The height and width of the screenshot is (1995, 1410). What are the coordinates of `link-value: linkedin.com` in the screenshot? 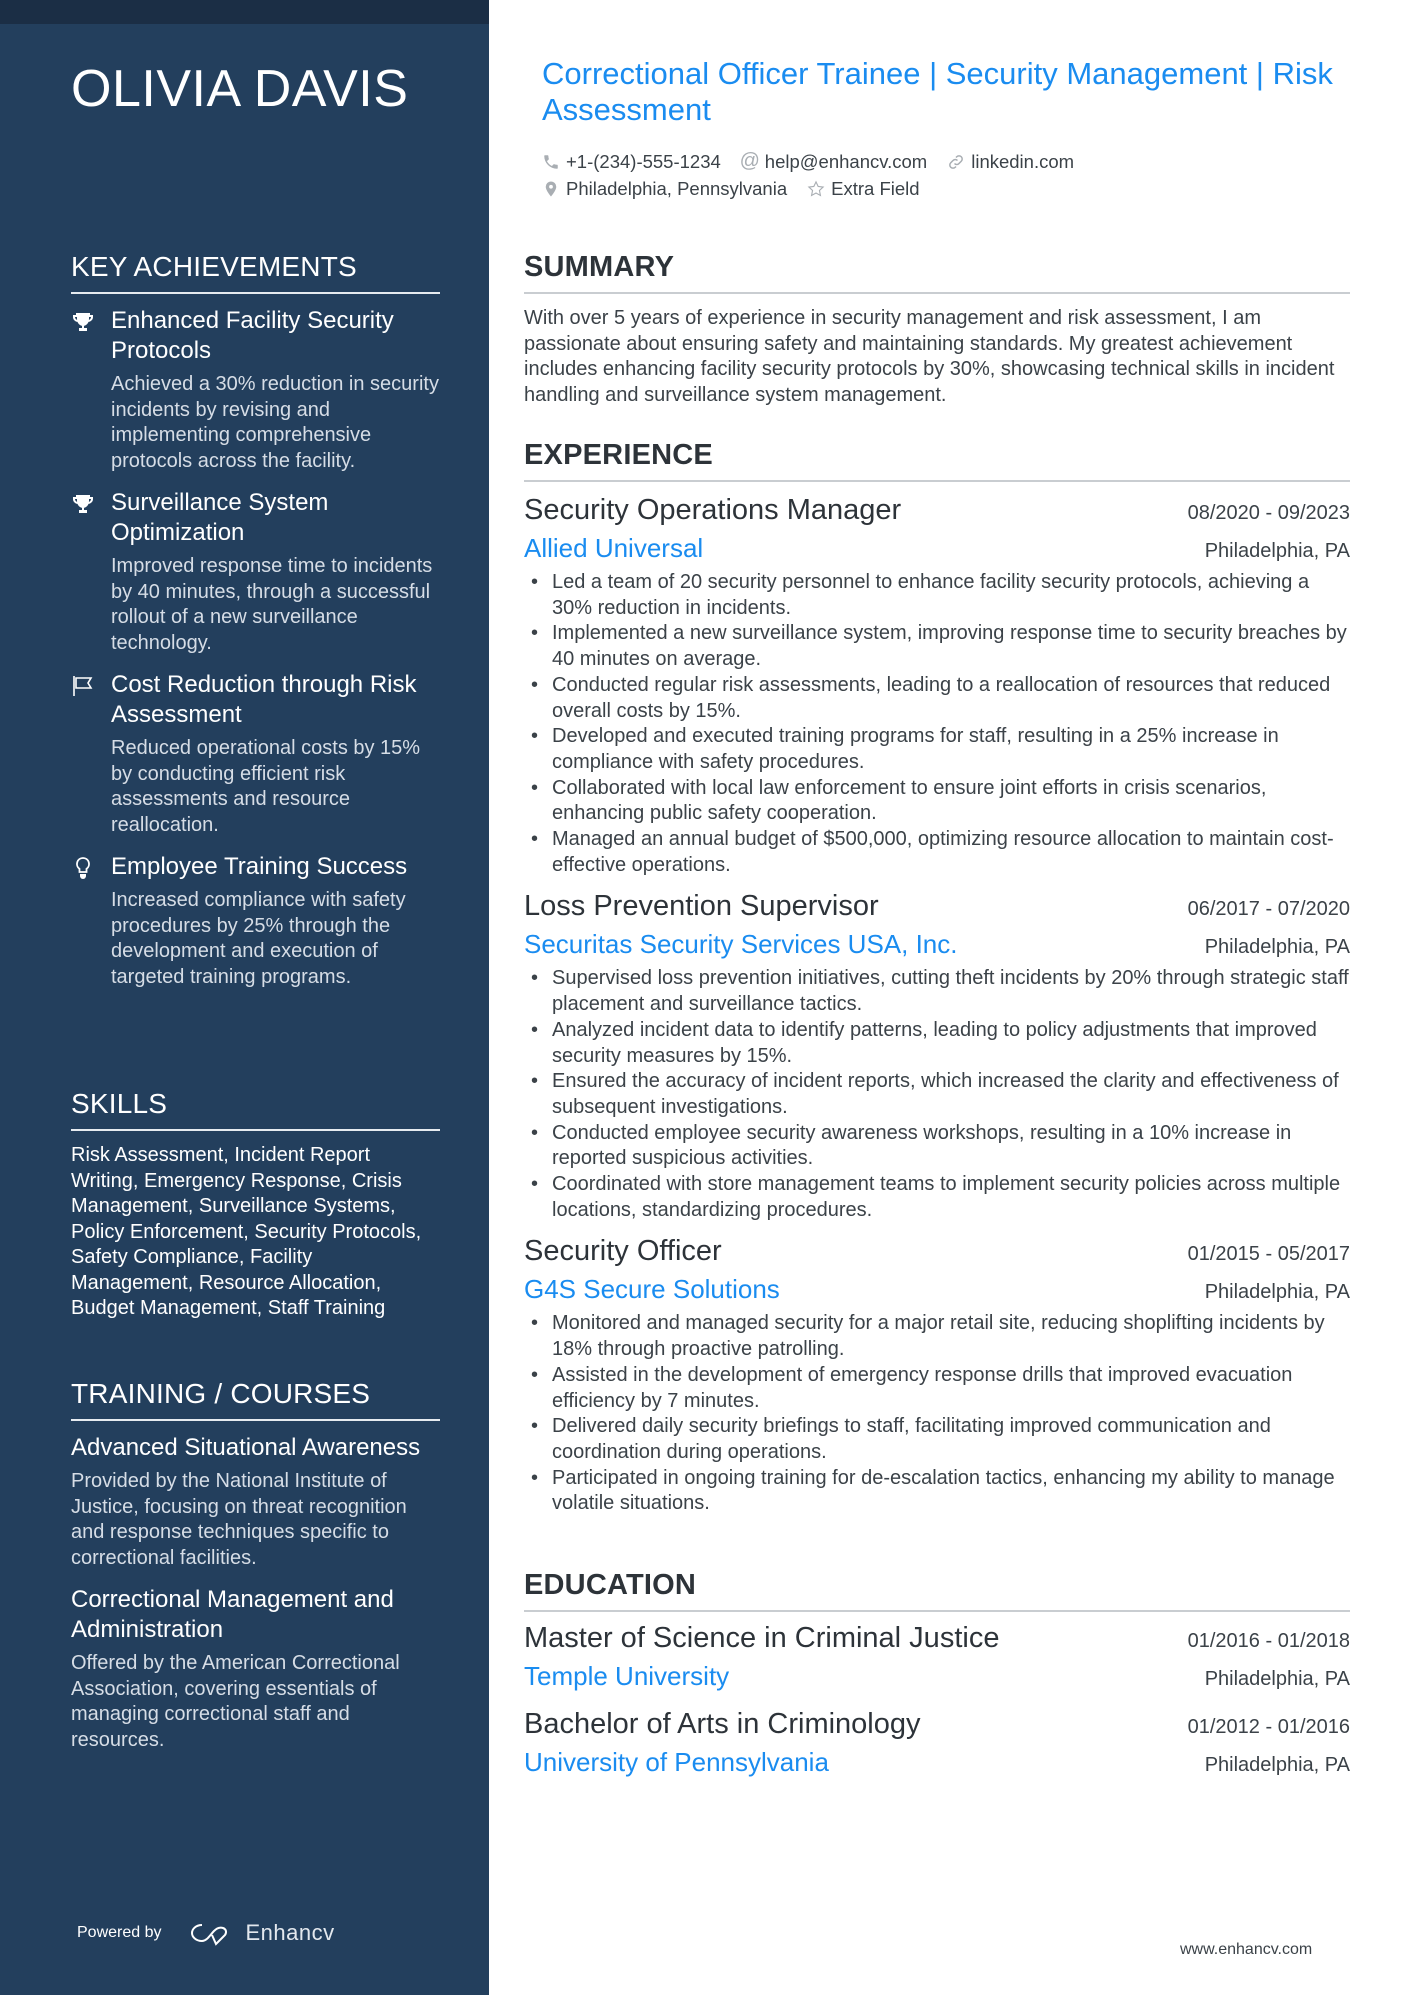 It's located at (1023, 161).